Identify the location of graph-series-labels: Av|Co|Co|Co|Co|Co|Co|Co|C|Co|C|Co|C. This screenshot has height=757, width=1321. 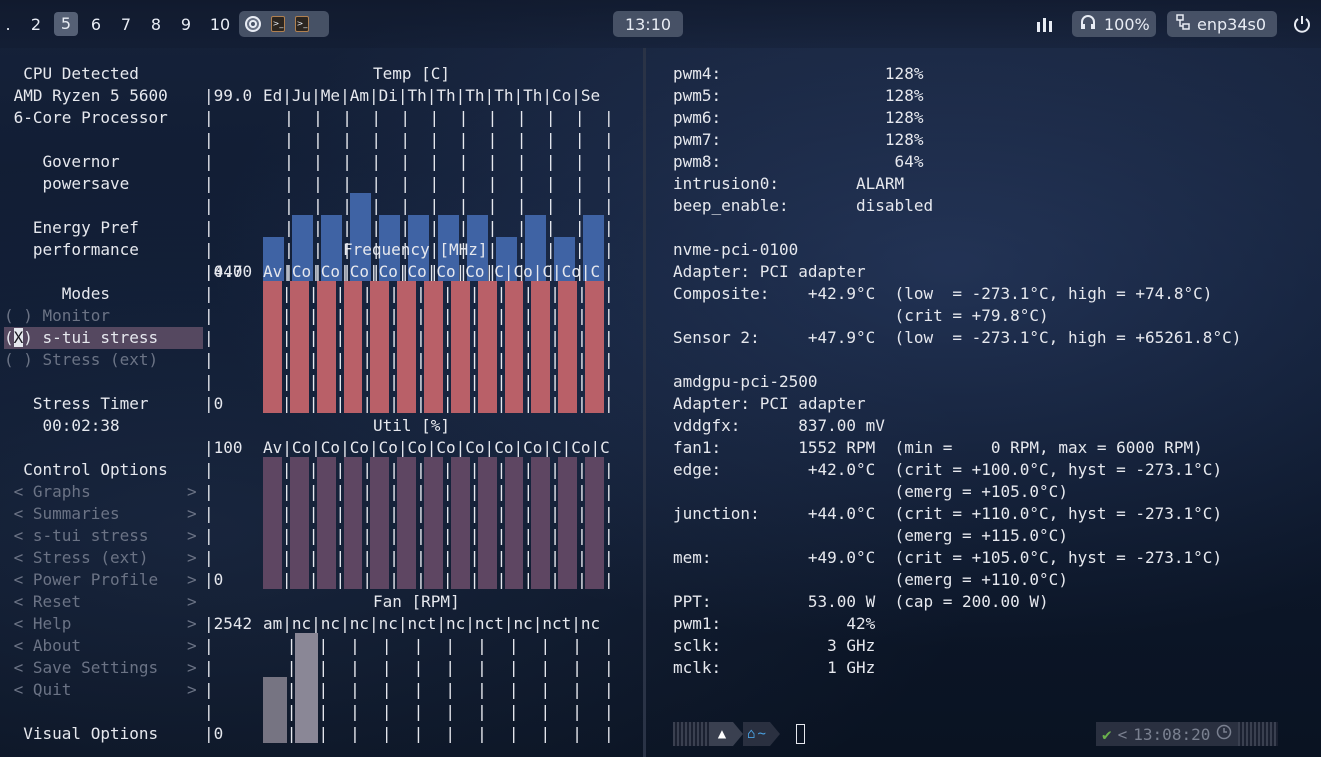
(432, 271).